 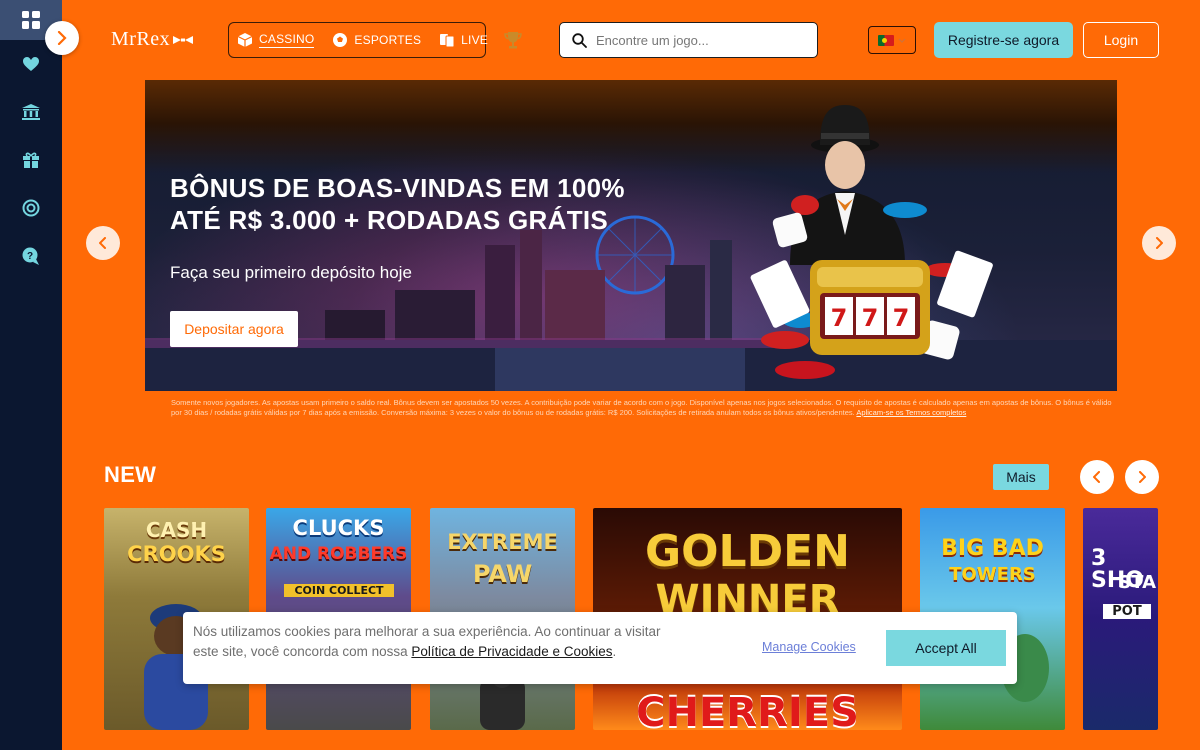 I want to click on portugal-flag-icon, so click(x=886, y=40).